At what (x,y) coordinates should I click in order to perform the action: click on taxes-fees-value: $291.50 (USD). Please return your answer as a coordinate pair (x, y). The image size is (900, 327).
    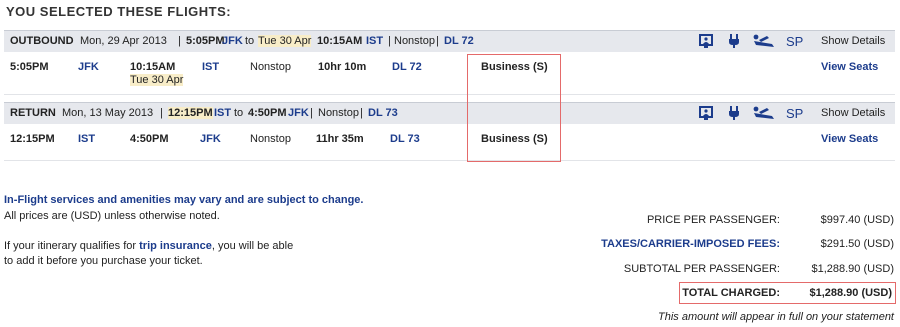
    Looking at the image, I should click on (857, 244).